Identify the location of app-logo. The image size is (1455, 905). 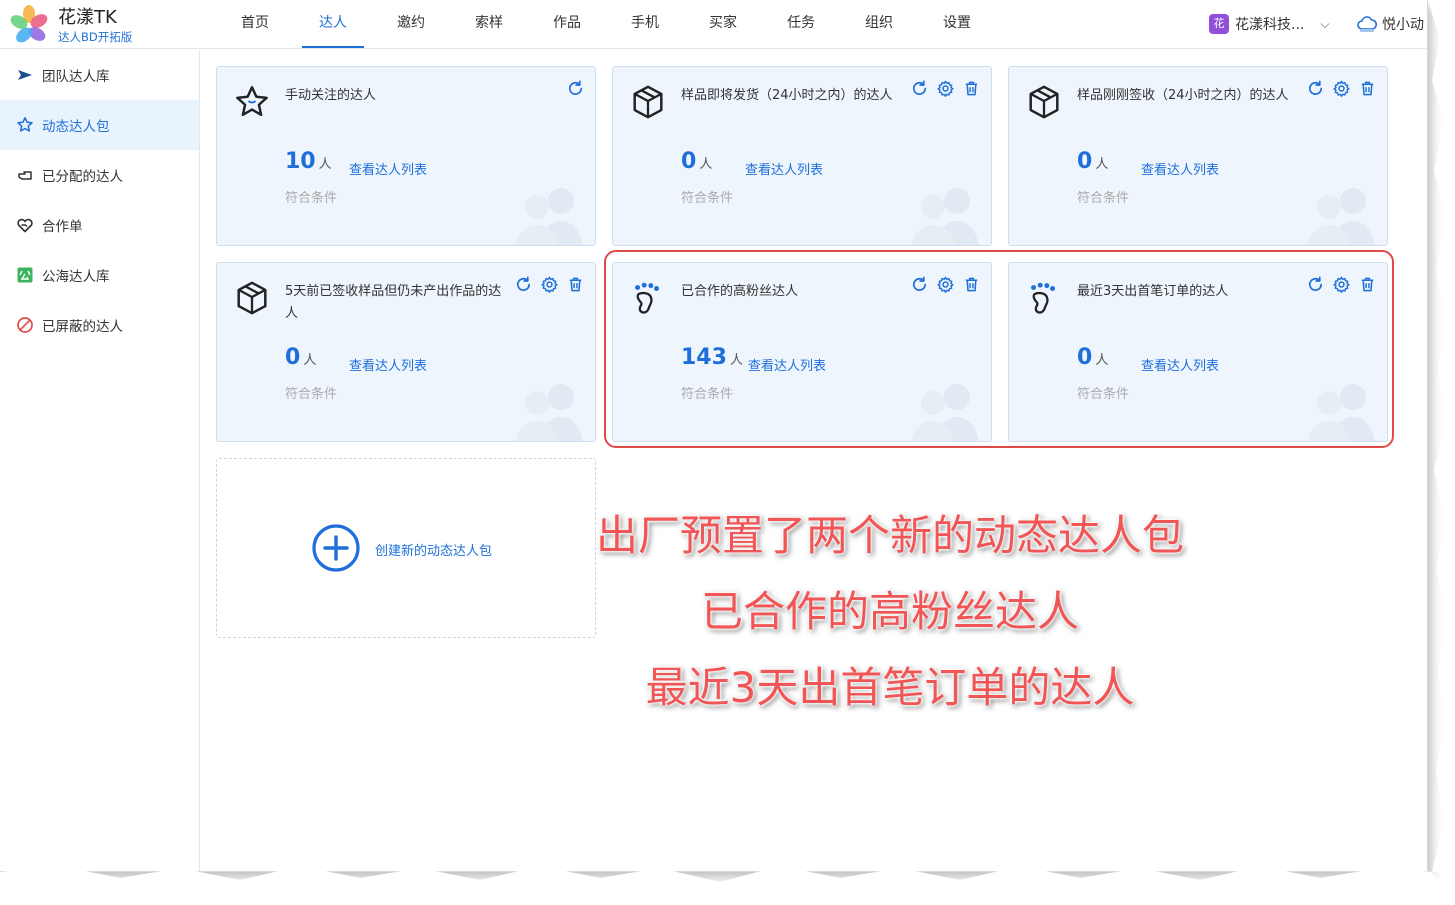
(29, 24).